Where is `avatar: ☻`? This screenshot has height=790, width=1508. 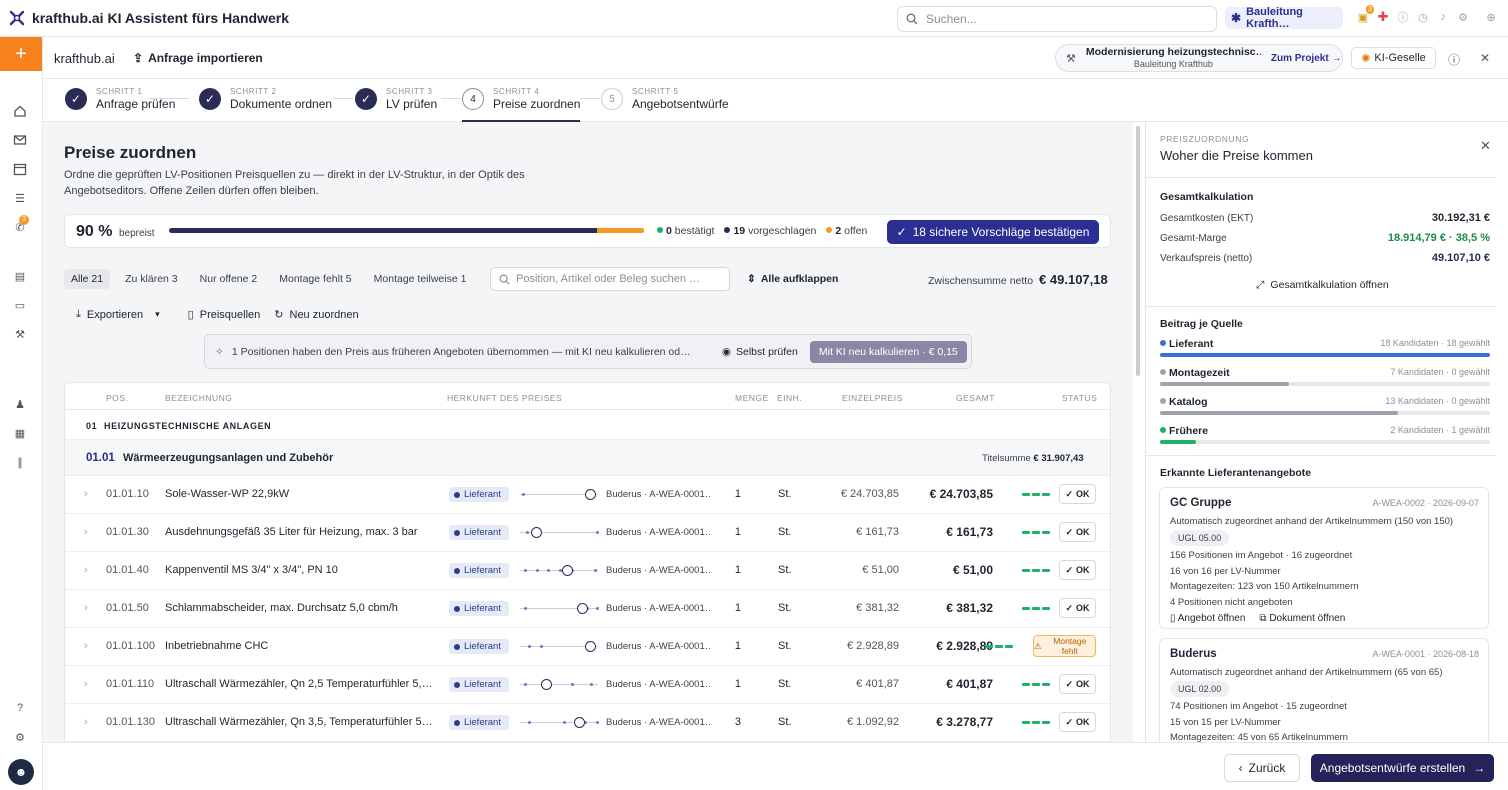
avatar: ☻ is located at coordinates (21, 772).